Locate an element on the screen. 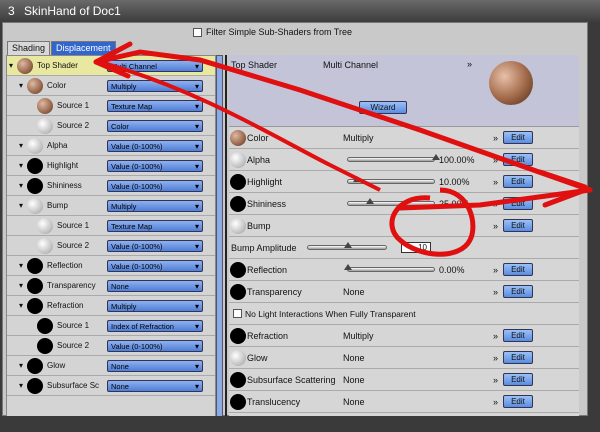 This screenshot has width=600, height=432. bump-amplitude-field: 10 is located at coordinates (416, 247).